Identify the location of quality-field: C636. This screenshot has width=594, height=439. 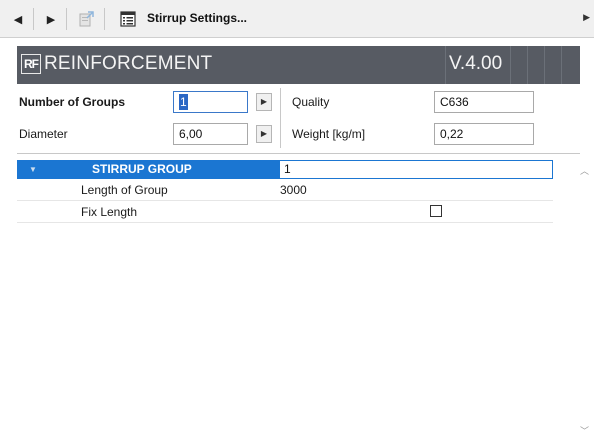
(484, 102).